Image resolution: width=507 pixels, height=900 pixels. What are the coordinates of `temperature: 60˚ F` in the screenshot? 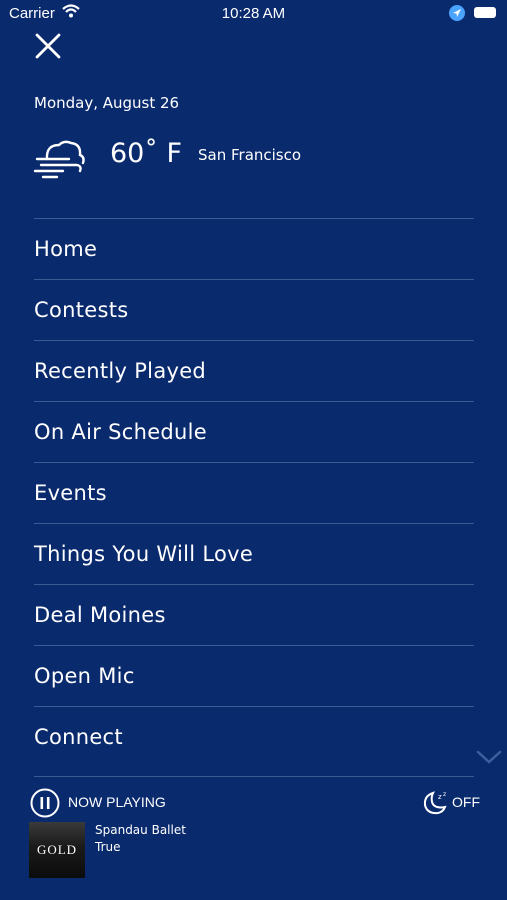 It's located at (146, 153).